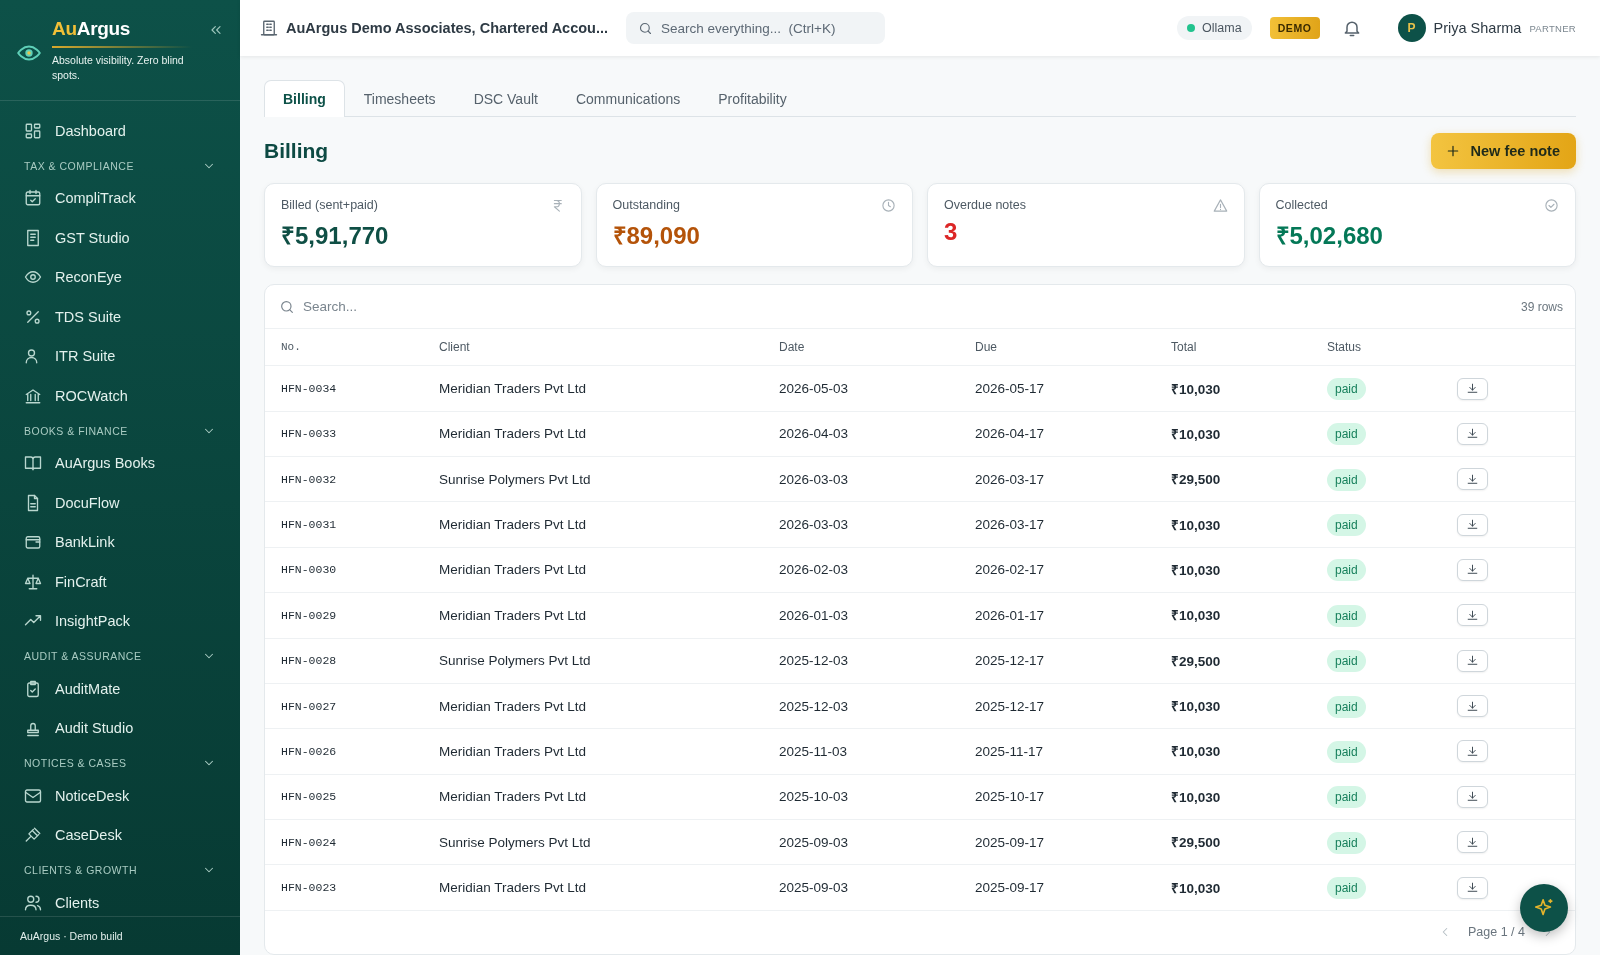  I want to click on table-cell-text: 2026-02-03, so click(814, 570).